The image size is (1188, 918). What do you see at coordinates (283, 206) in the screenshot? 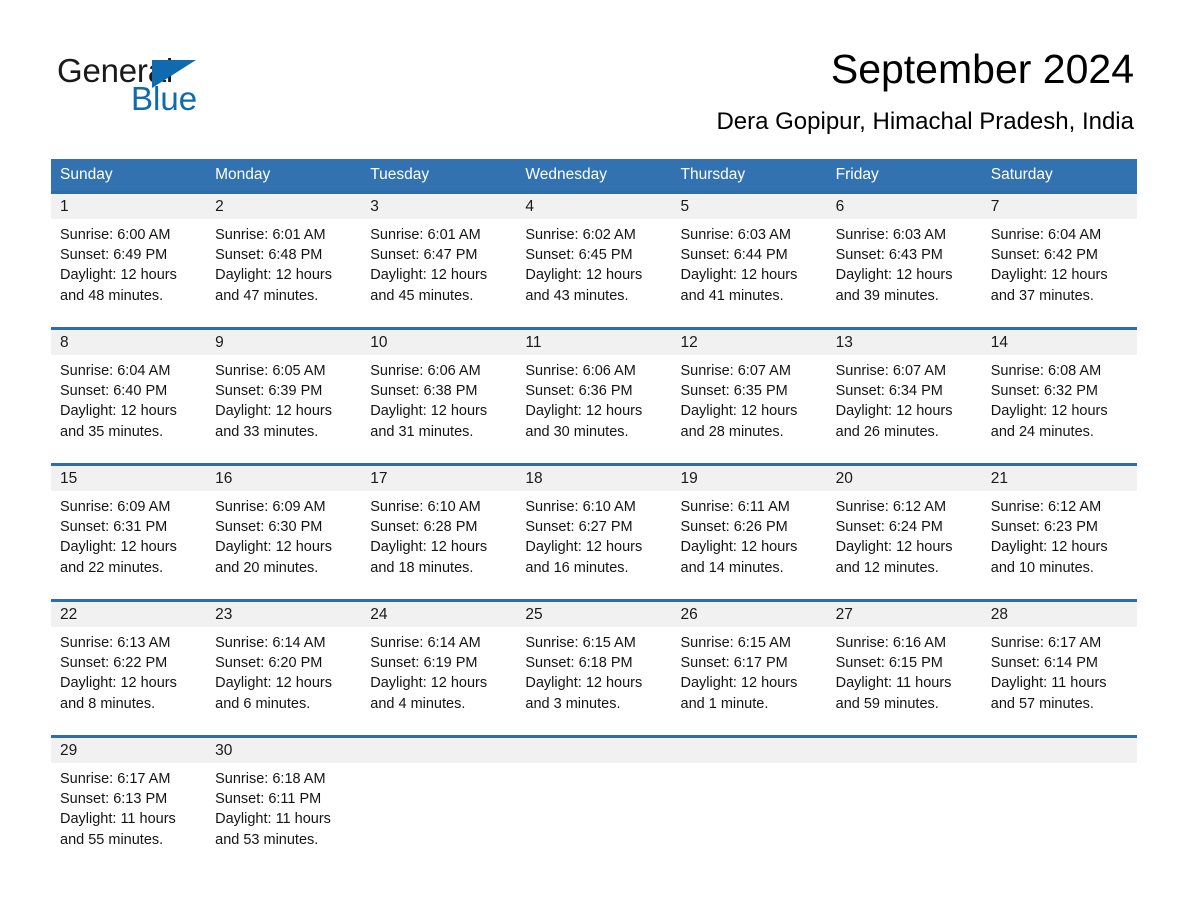
I see `day-number: 2` at bounding box center [283, 206].